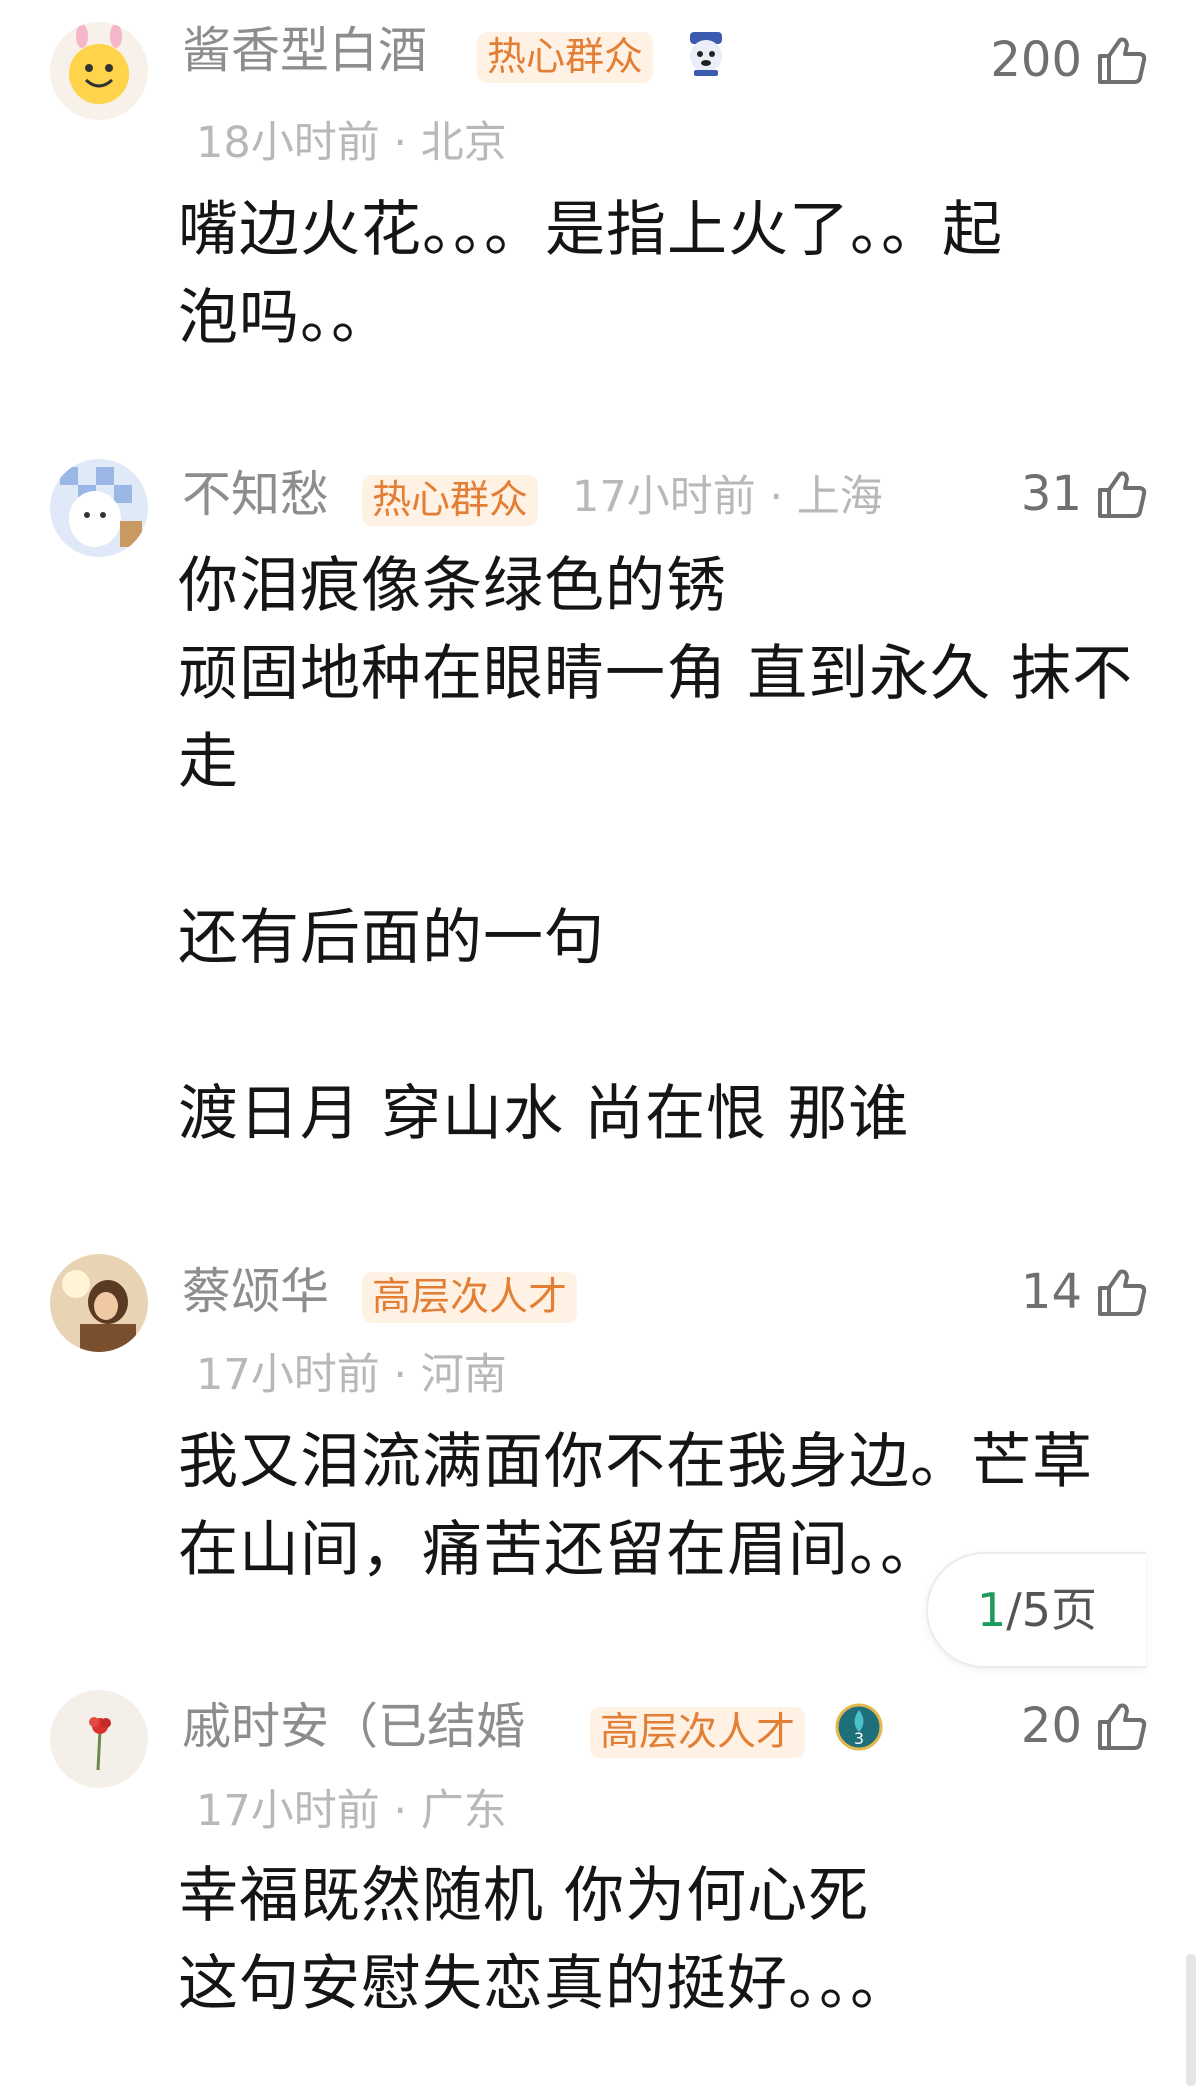  Describe the element at coordinates (727, 497) in the screenshot. I see `comment-meta: 17小时前 · 上海` at that location.